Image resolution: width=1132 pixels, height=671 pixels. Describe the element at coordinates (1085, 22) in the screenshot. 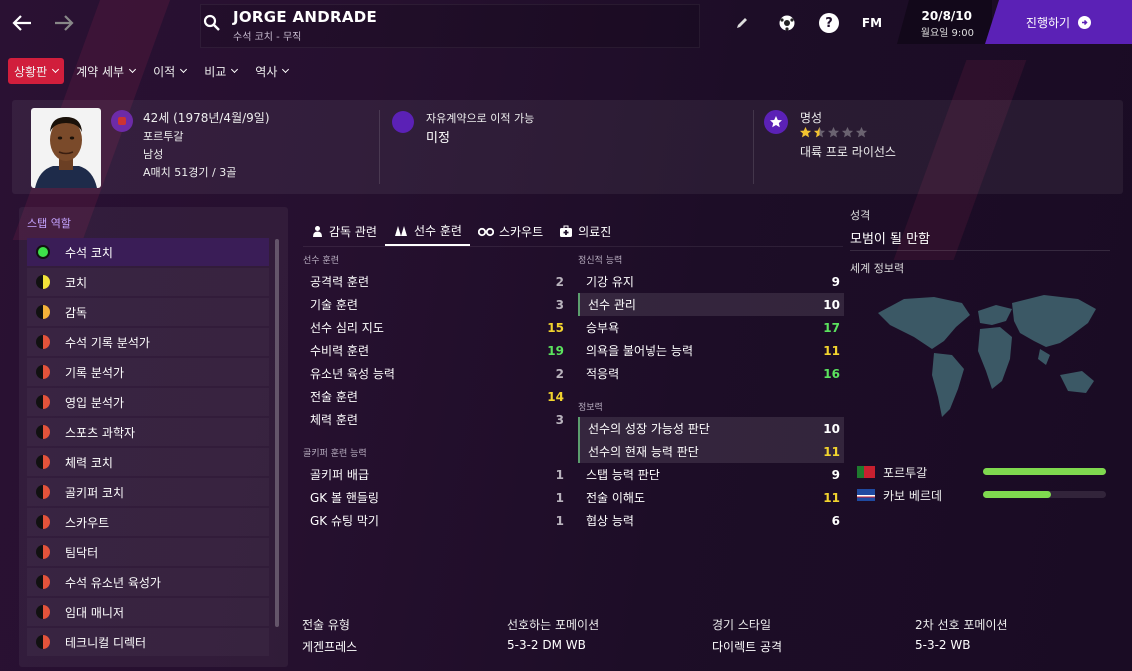

I see `arrow-circle-icon` at that location.